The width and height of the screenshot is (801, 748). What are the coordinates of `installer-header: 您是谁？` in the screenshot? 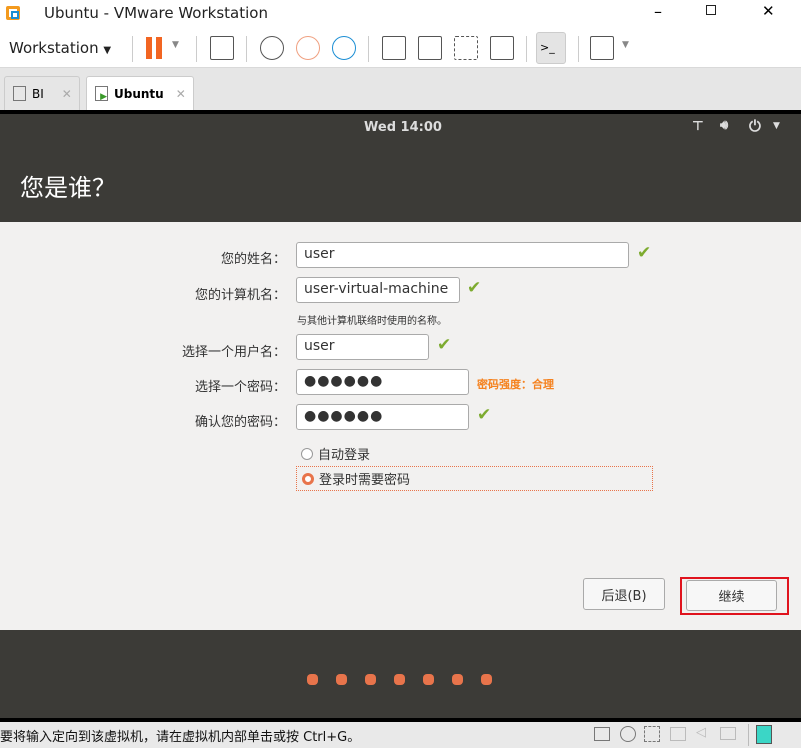 It's located at (400, 182).